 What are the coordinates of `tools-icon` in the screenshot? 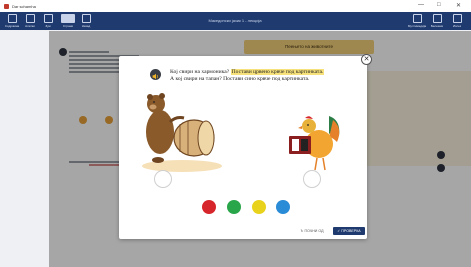 It's located at (30, 18).